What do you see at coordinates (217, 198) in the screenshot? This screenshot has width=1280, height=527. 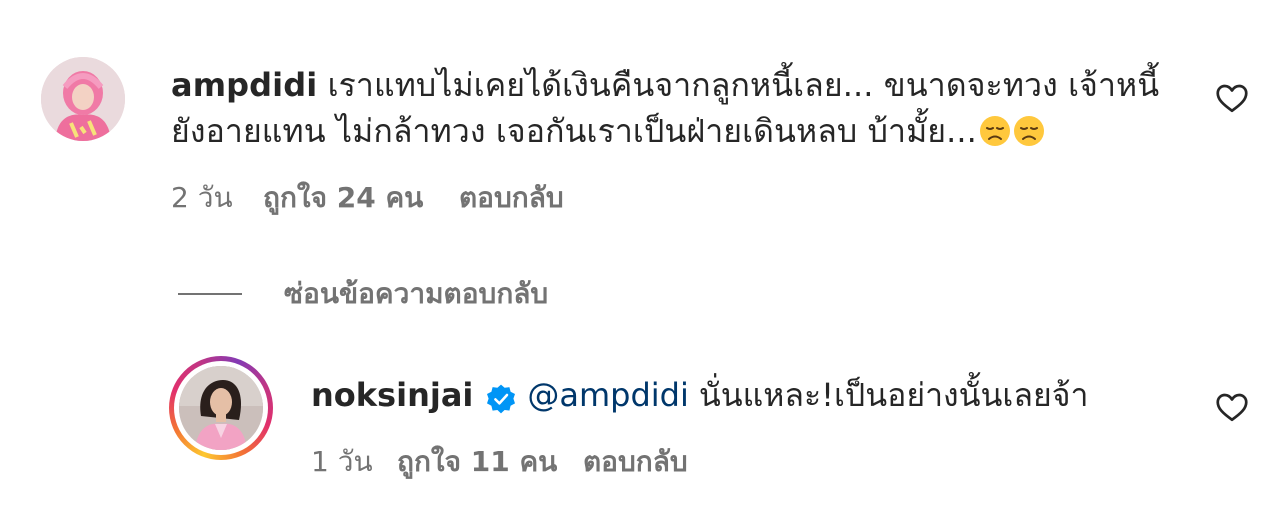 I see `comment-age: 2 วัน` at bounding box center [217, 198].